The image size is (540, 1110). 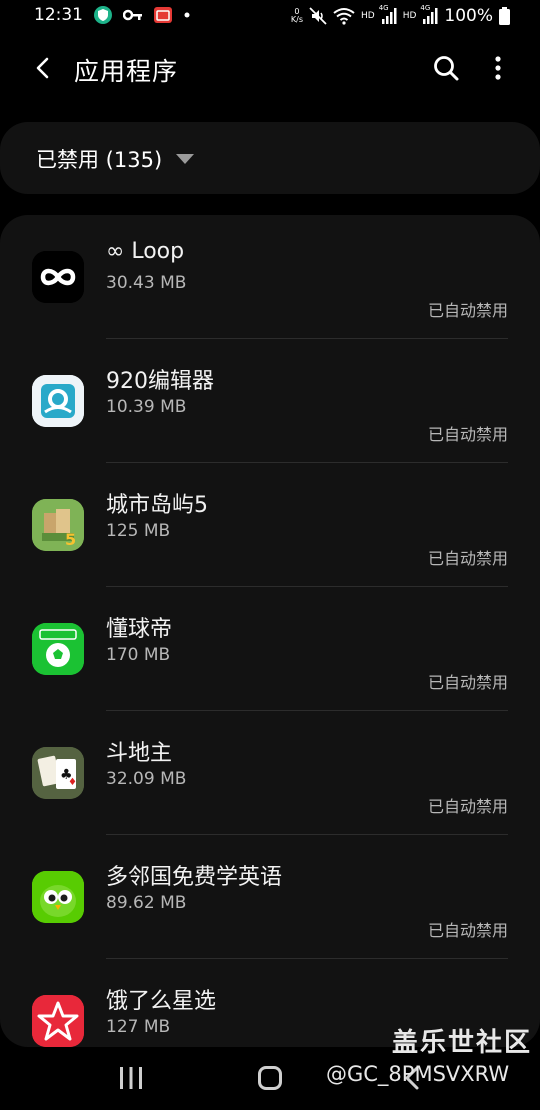 What do you see at coordinates (270, 897) in the screenshot?
I see `list-item-app: 多邻国免费学英语 89.62 MB 已自动禁用` at bounding box center [270, 897].